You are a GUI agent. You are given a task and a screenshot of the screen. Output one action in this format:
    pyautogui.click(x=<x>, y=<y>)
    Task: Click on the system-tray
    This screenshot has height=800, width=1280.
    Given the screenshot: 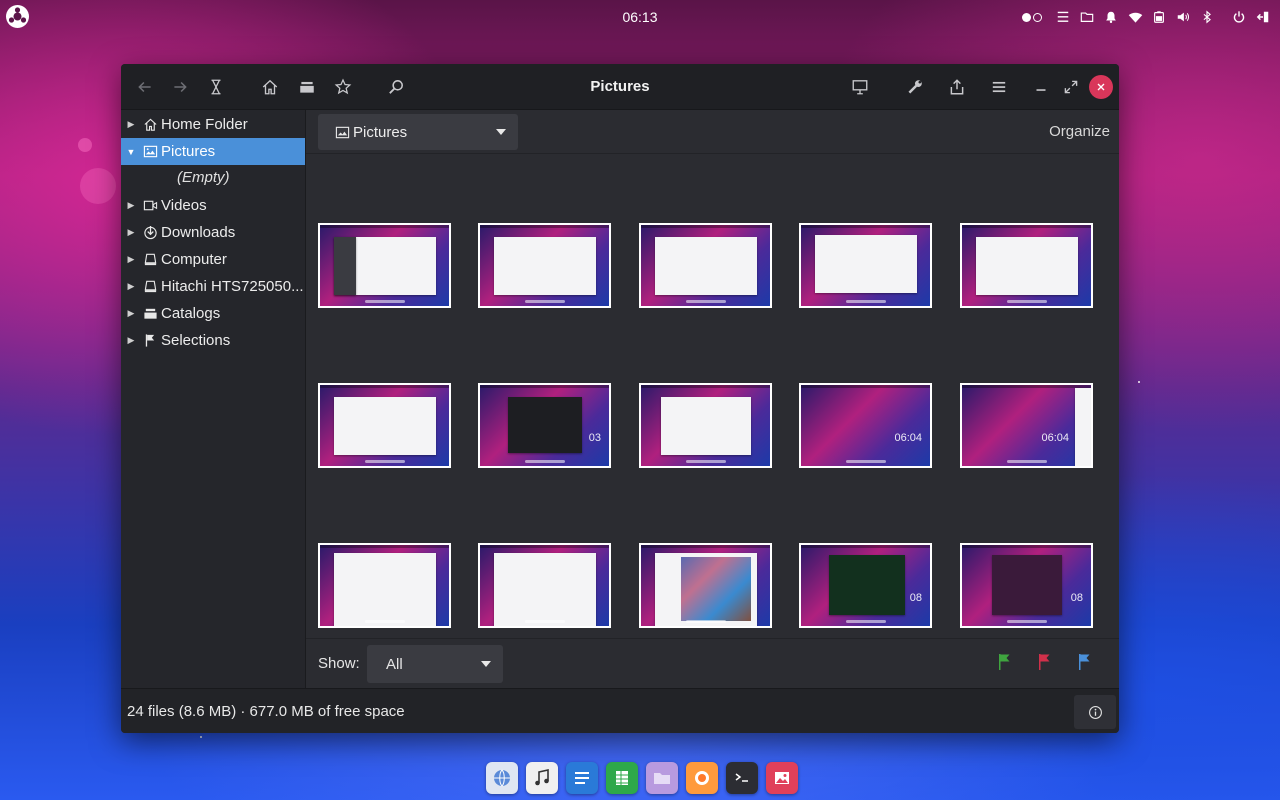 What is the action you would take?
    pyautogui.click(x=1147, y=17)
    